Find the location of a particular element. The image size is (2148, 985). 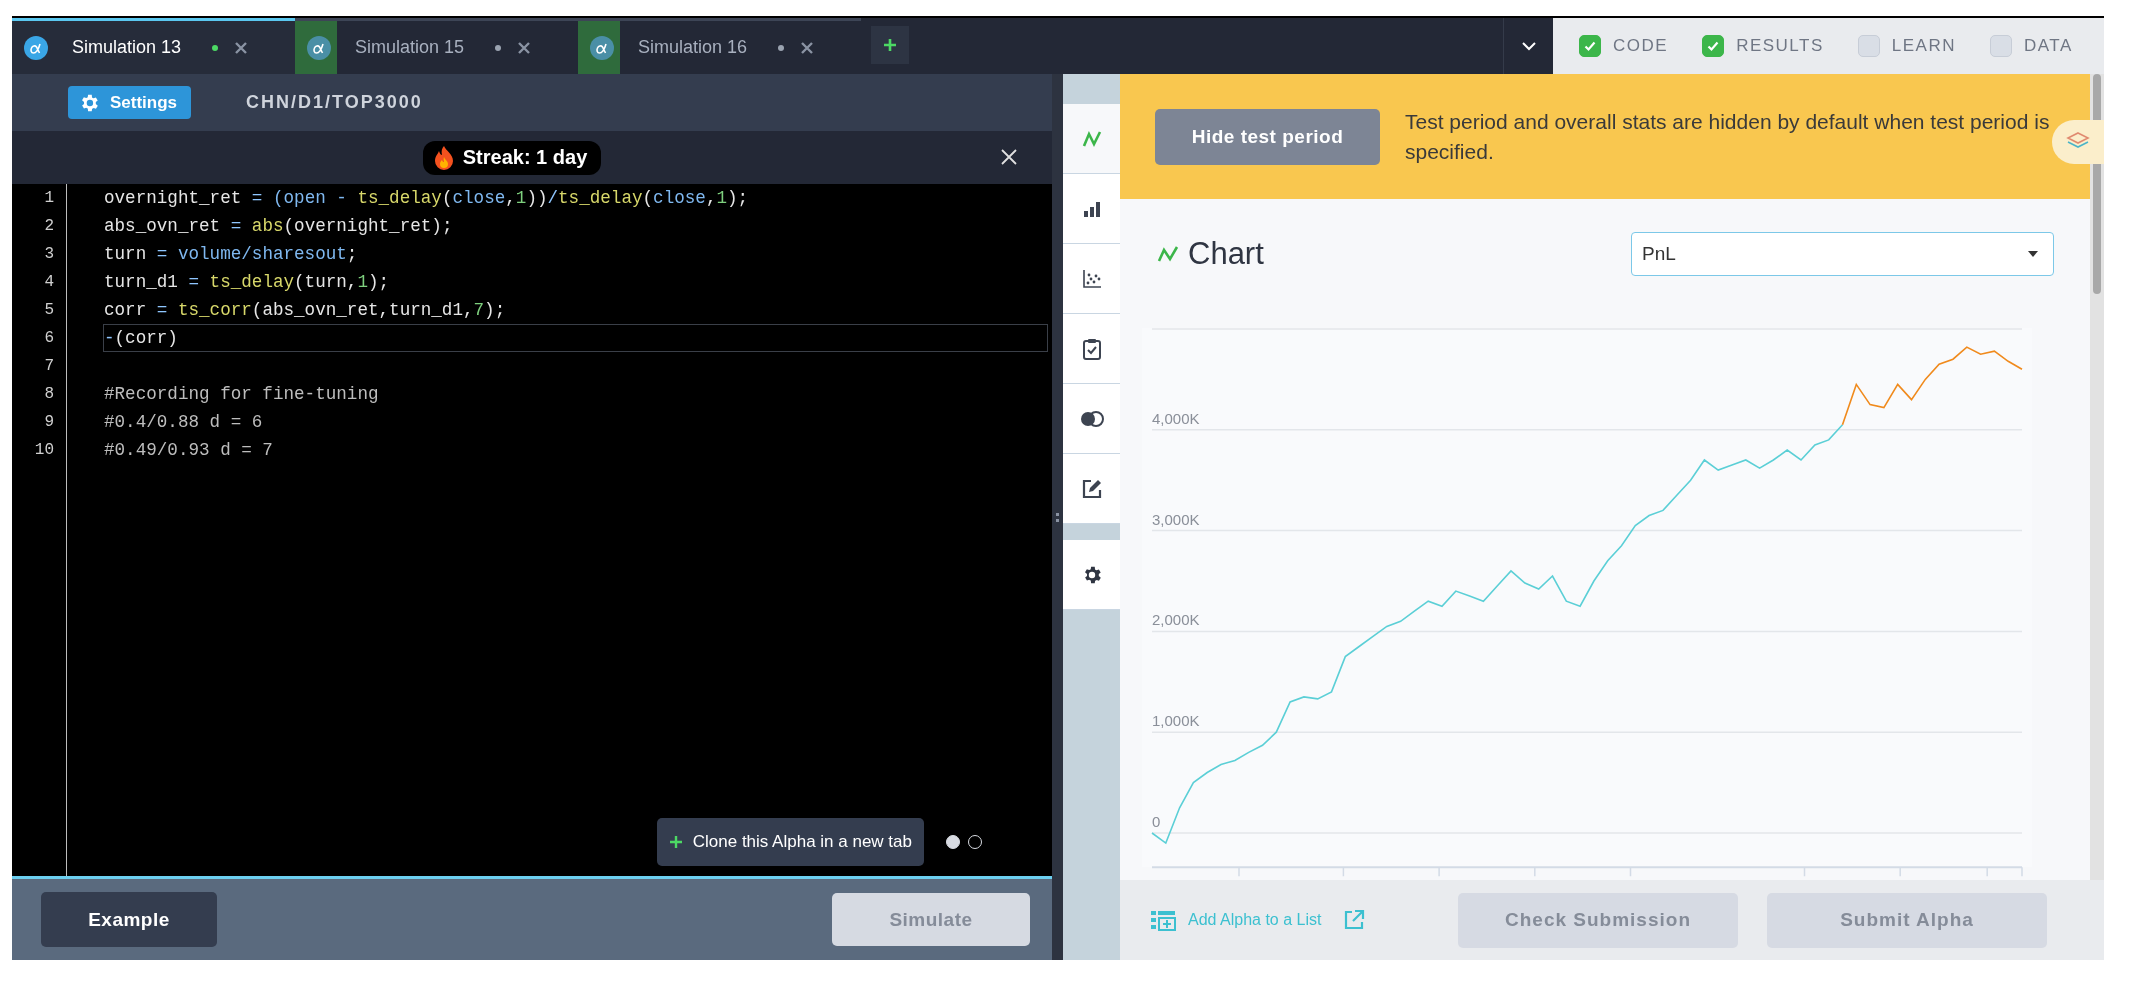

page-dot is located at coordinates (953, 842).